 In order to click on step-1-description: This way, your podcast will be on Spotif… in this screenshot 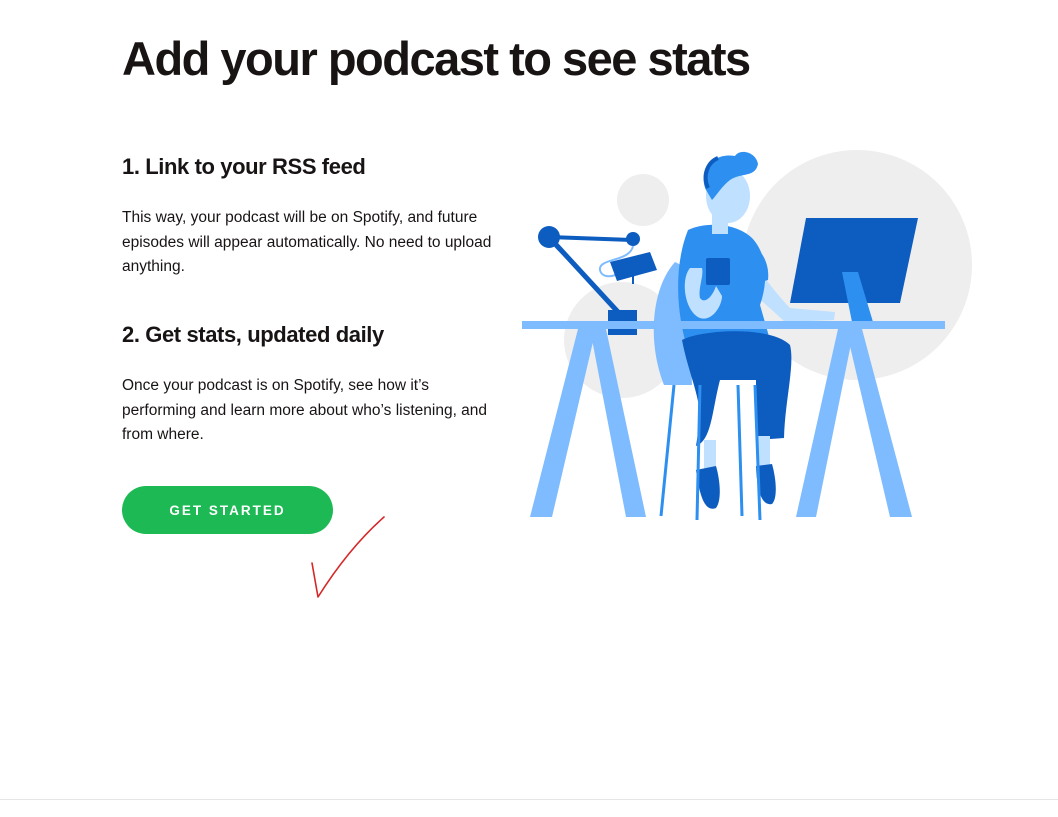, I will do `click(307, 242)`.